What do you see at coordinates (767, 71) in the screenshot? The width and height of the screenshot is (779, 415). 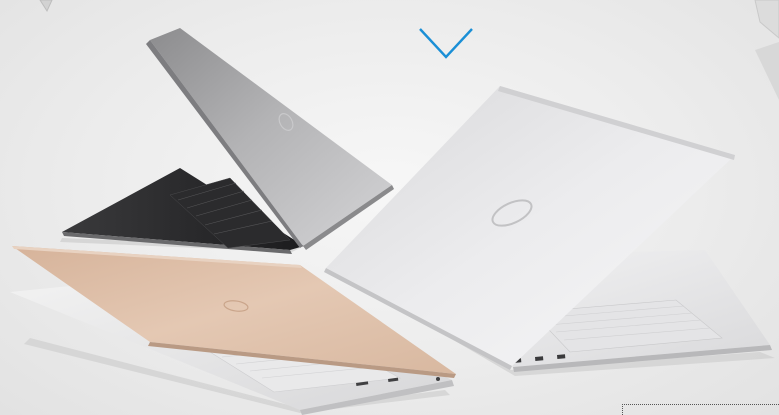 I see `corner-fragment-right` at bounding box center [767, 71].